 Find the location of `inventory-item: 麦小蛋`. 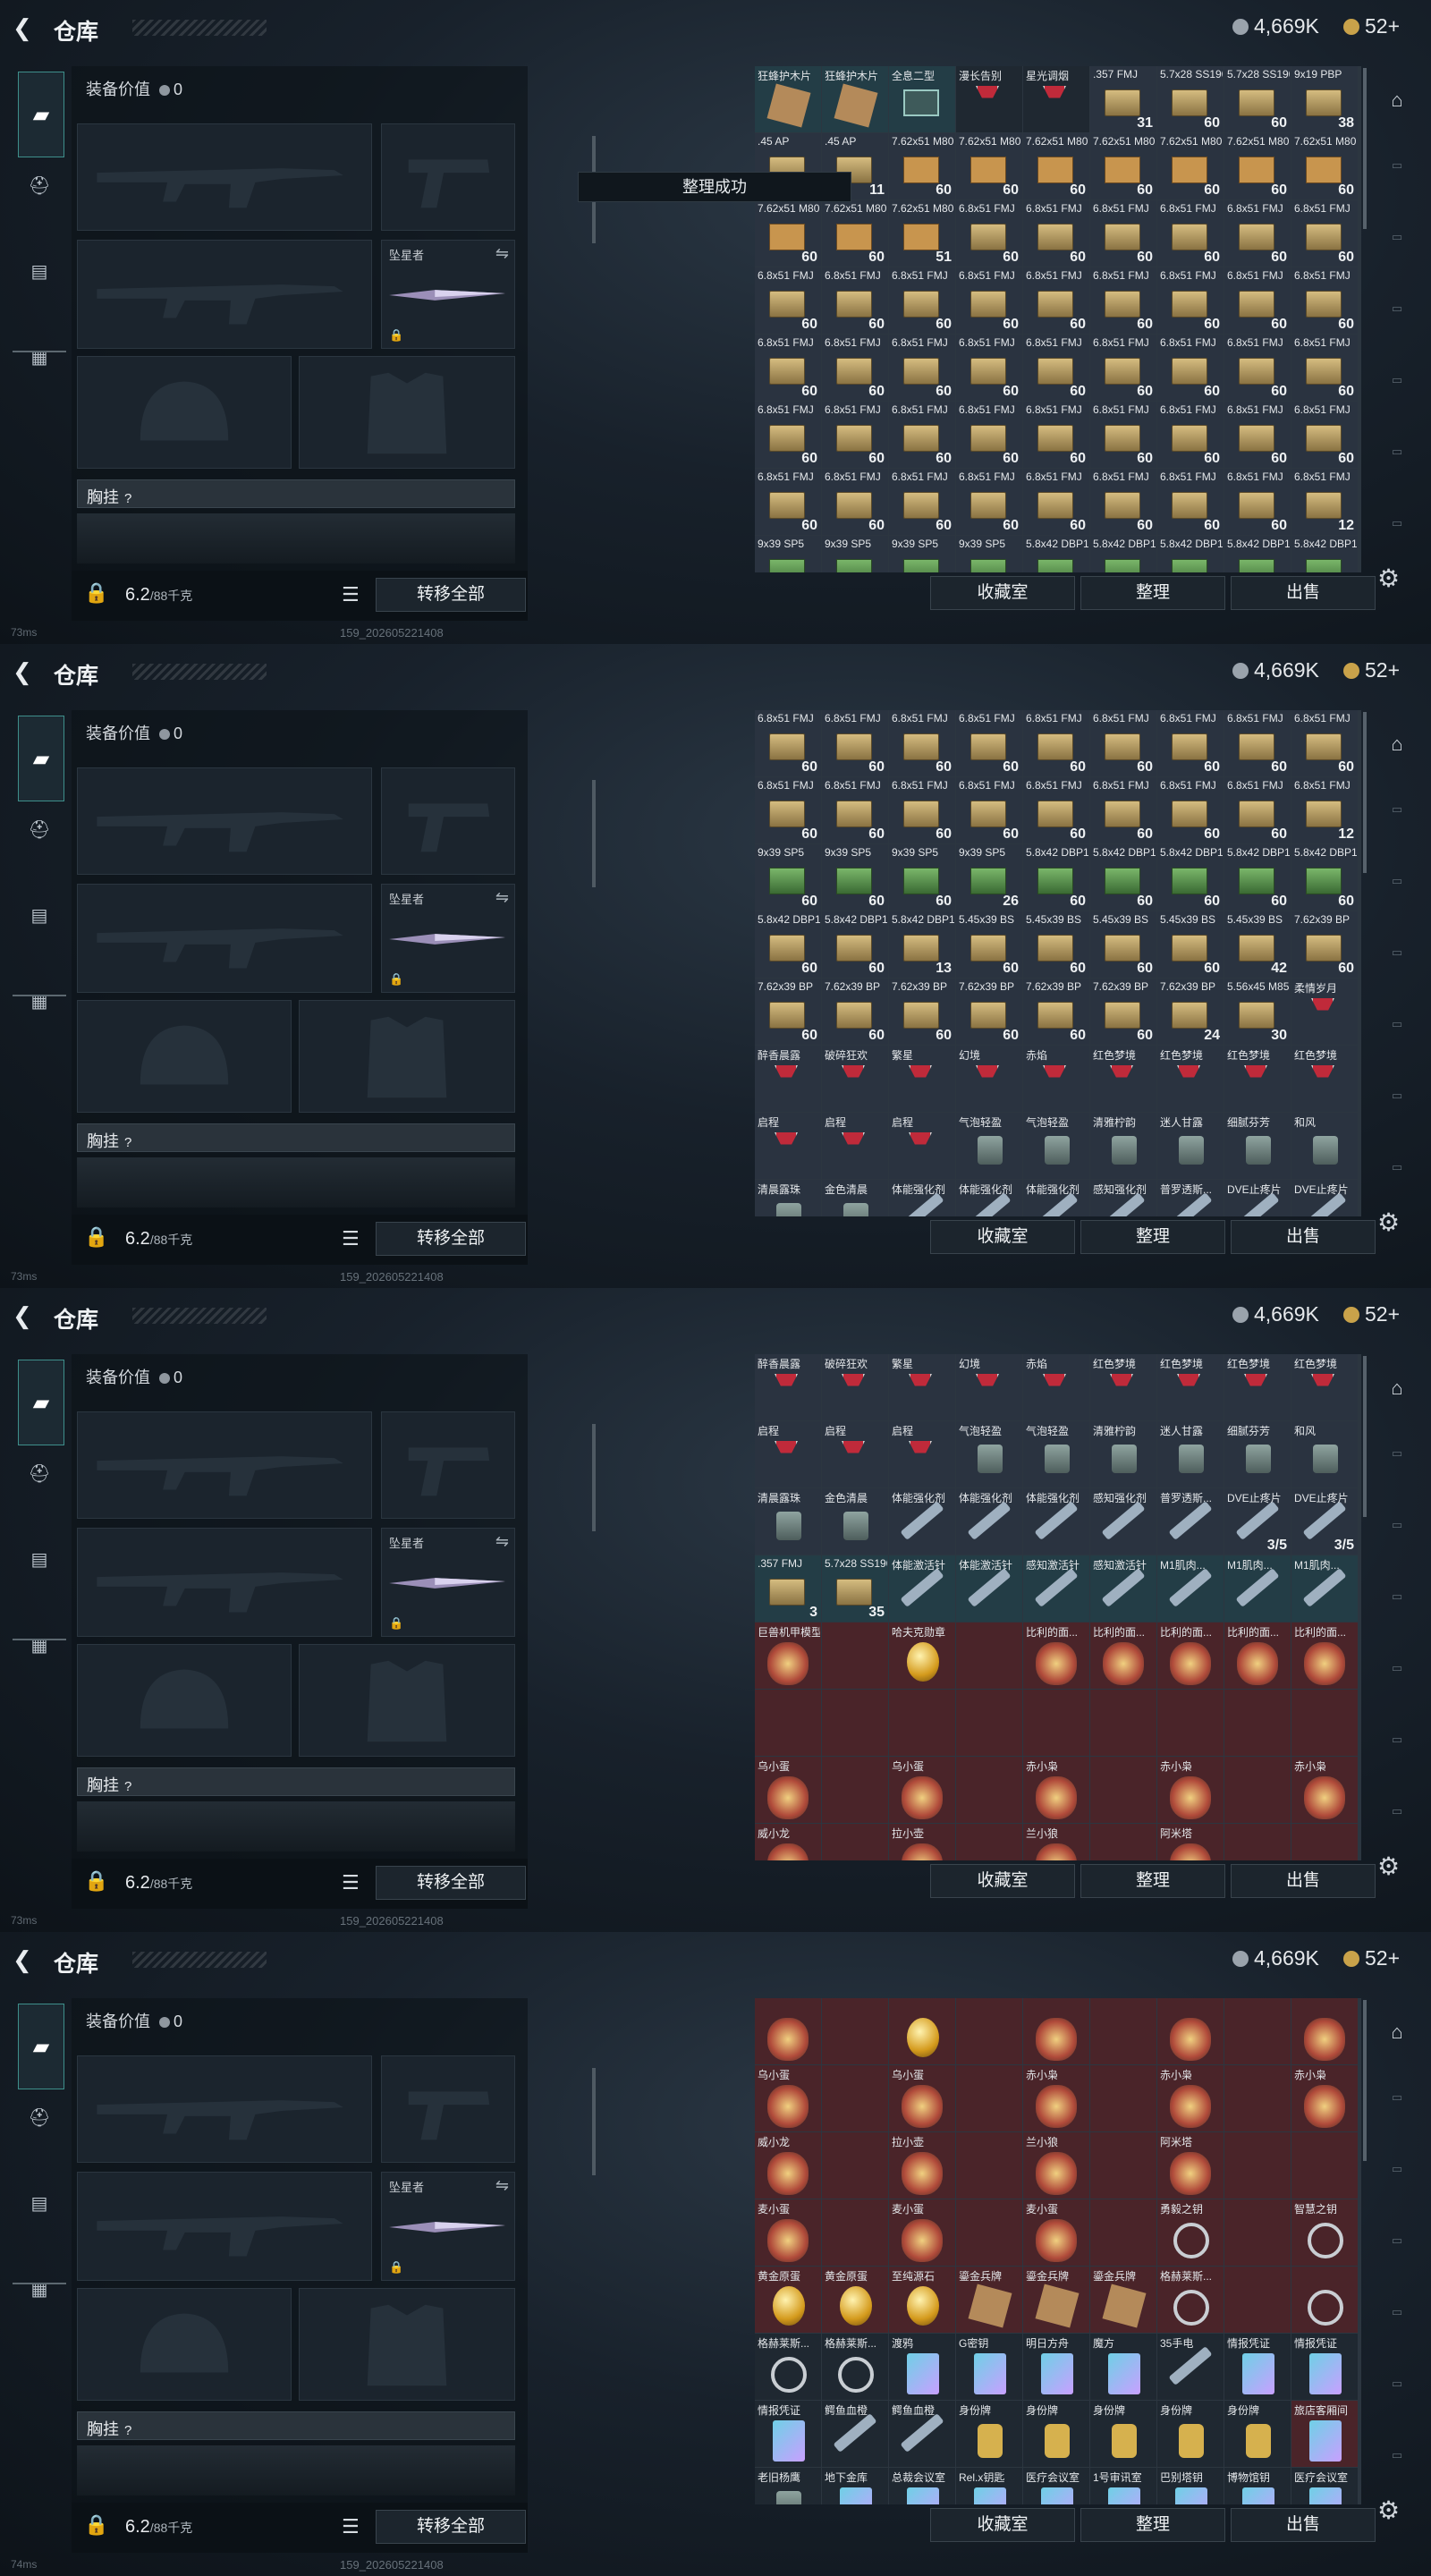

inventory-item: 麦小蛋 is located at coordinates (788, 2232).